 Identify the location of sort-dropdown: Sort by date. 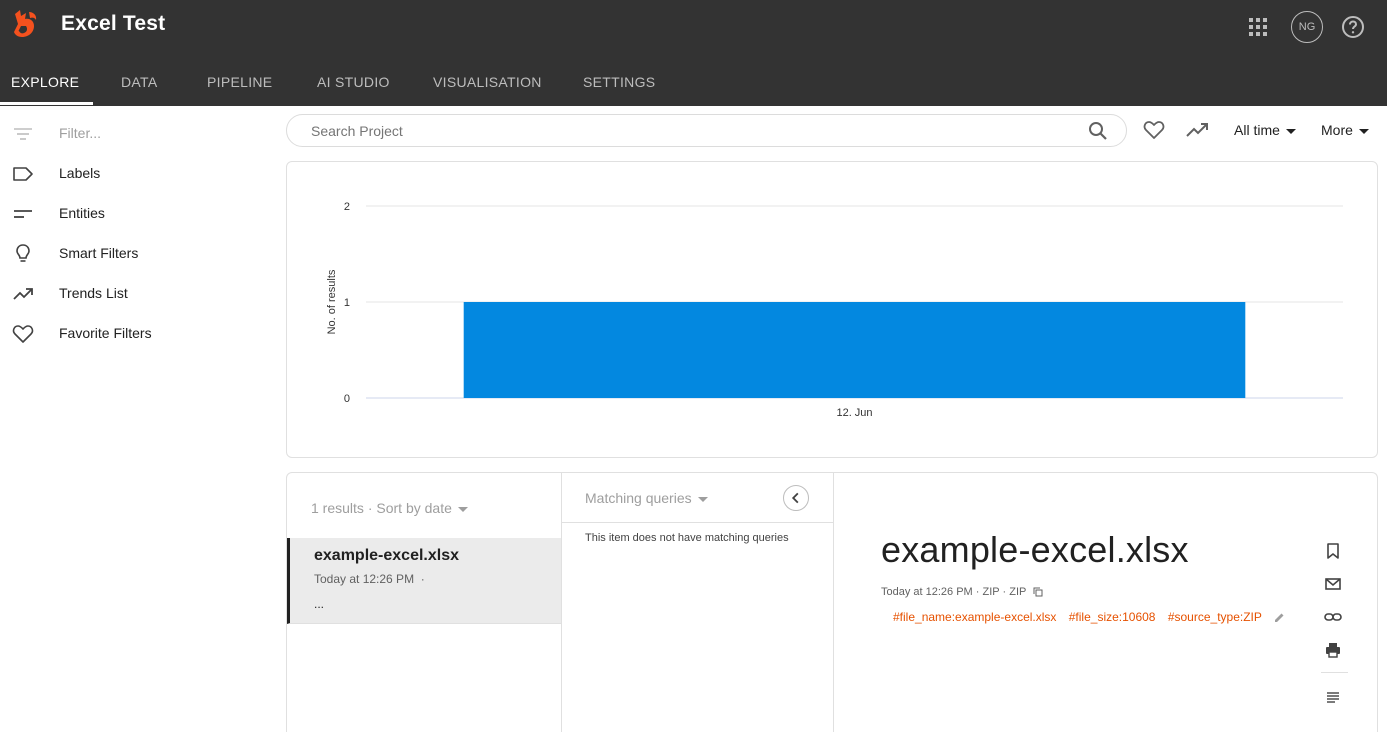
(422, 508).